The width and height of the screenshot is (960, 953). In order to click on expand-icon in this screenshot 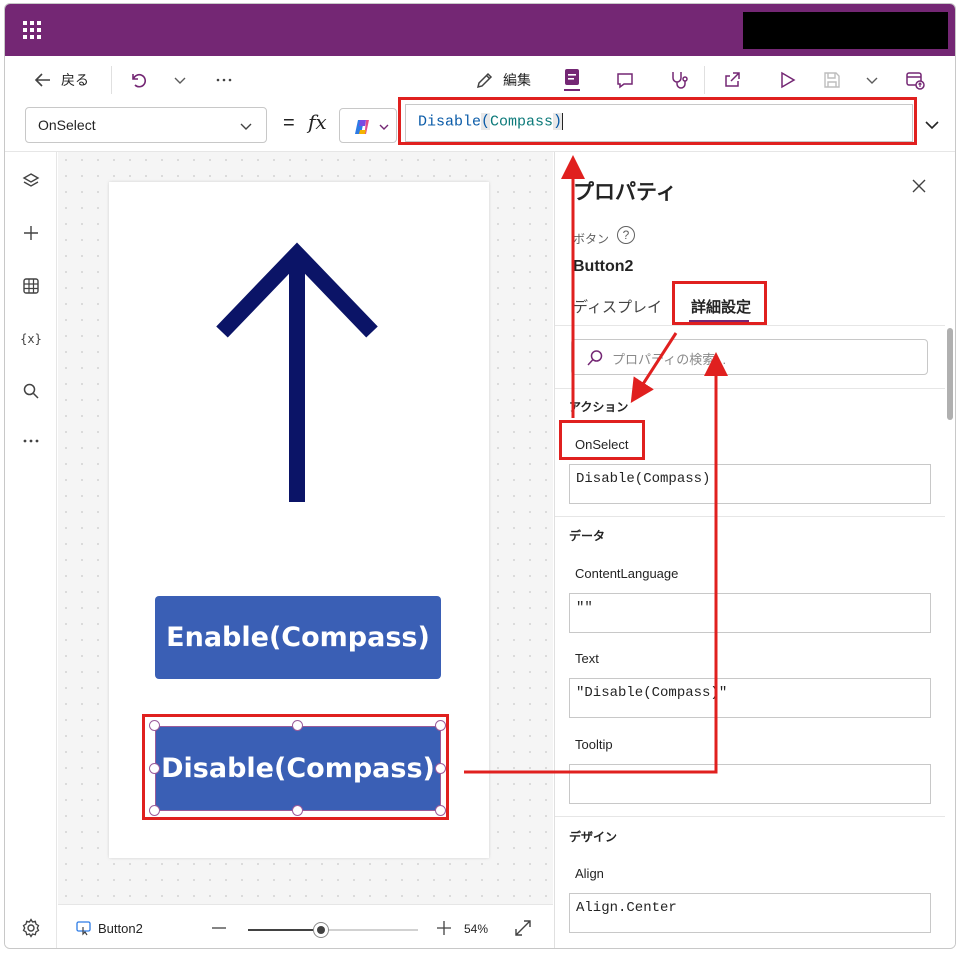, I will do `click(523, 928)`.